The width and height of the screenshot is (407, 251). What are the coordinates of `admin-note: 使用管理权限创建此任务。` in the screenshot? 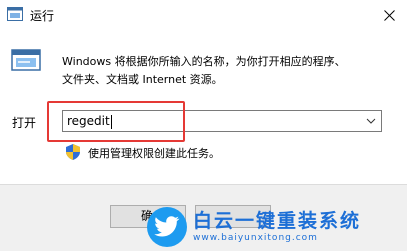 It's located at (154, 153).